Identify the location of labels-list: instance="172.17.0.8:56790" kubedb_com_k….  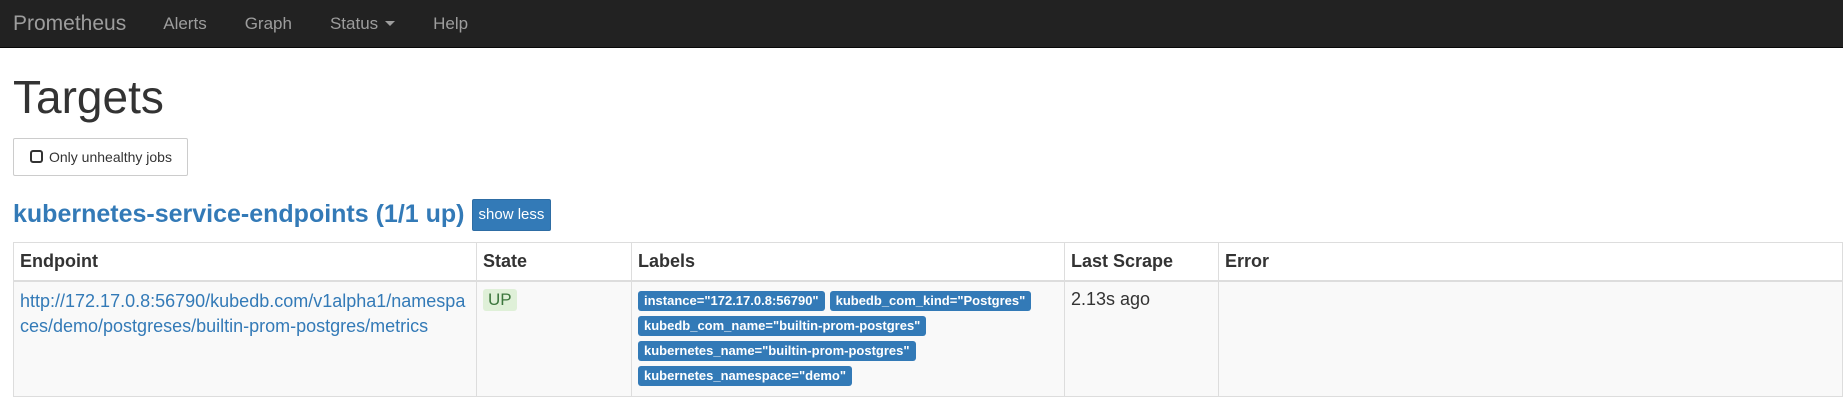
(848, 339).